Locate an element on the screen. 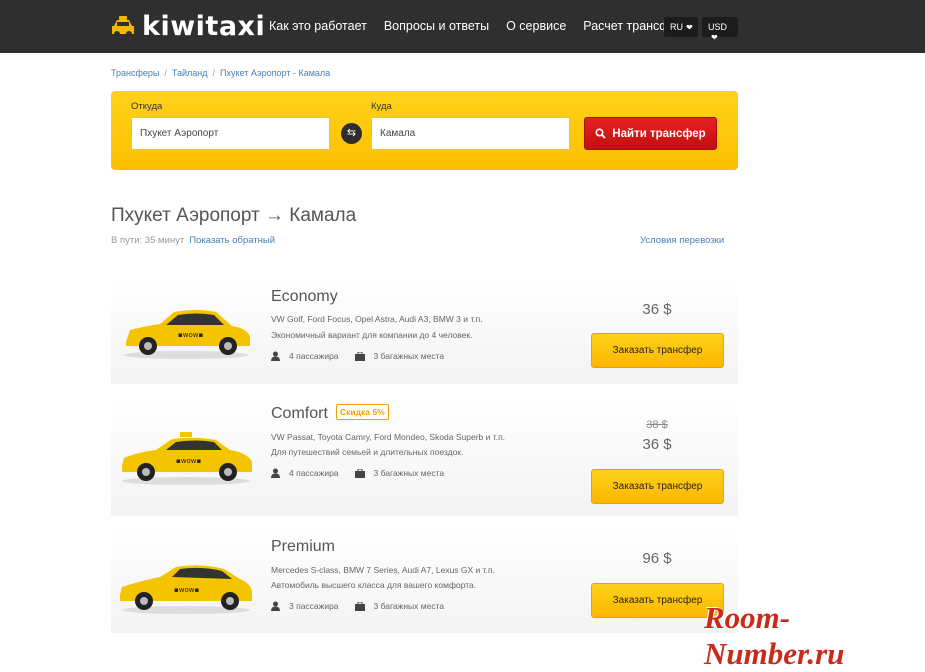 The width and height of the screenshot is (925, 672). breadcrumb-item-country: Тайланд is located at coordinates (190, 73).